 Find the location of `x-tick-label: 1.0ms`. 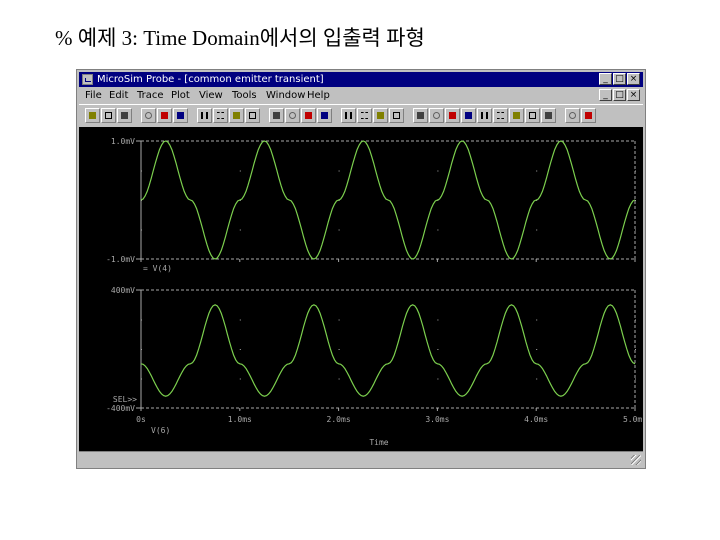

x-tick-label: 1.0ms is located at coordinates (240, 419).